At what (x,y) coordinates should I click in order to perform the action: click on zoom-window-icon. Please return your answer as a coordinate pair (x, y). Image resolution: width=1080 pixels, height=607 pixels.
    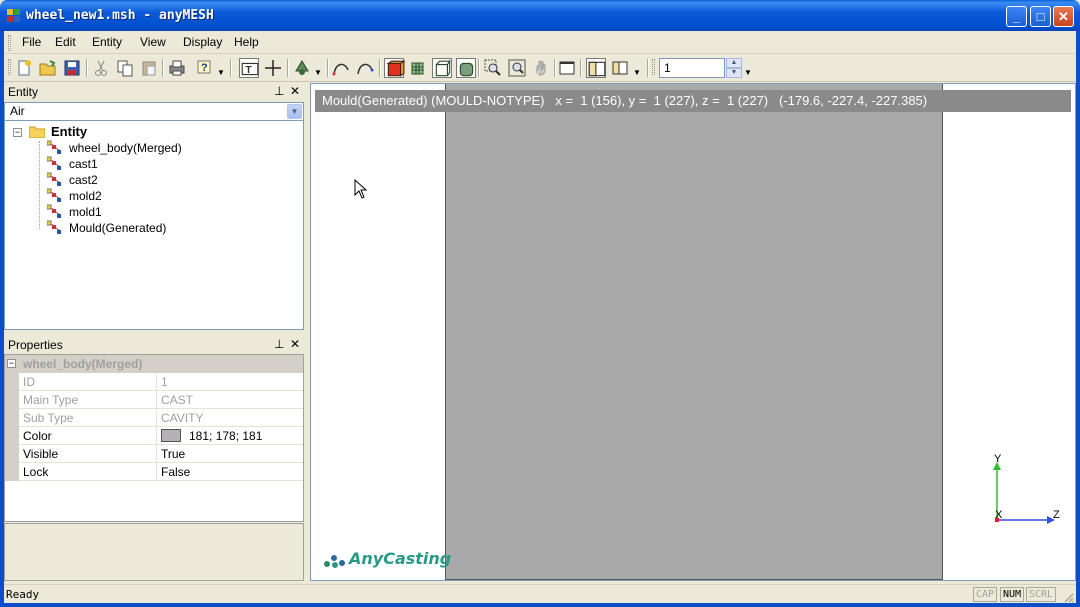
    Looking at the image, I should click on (493, 68).